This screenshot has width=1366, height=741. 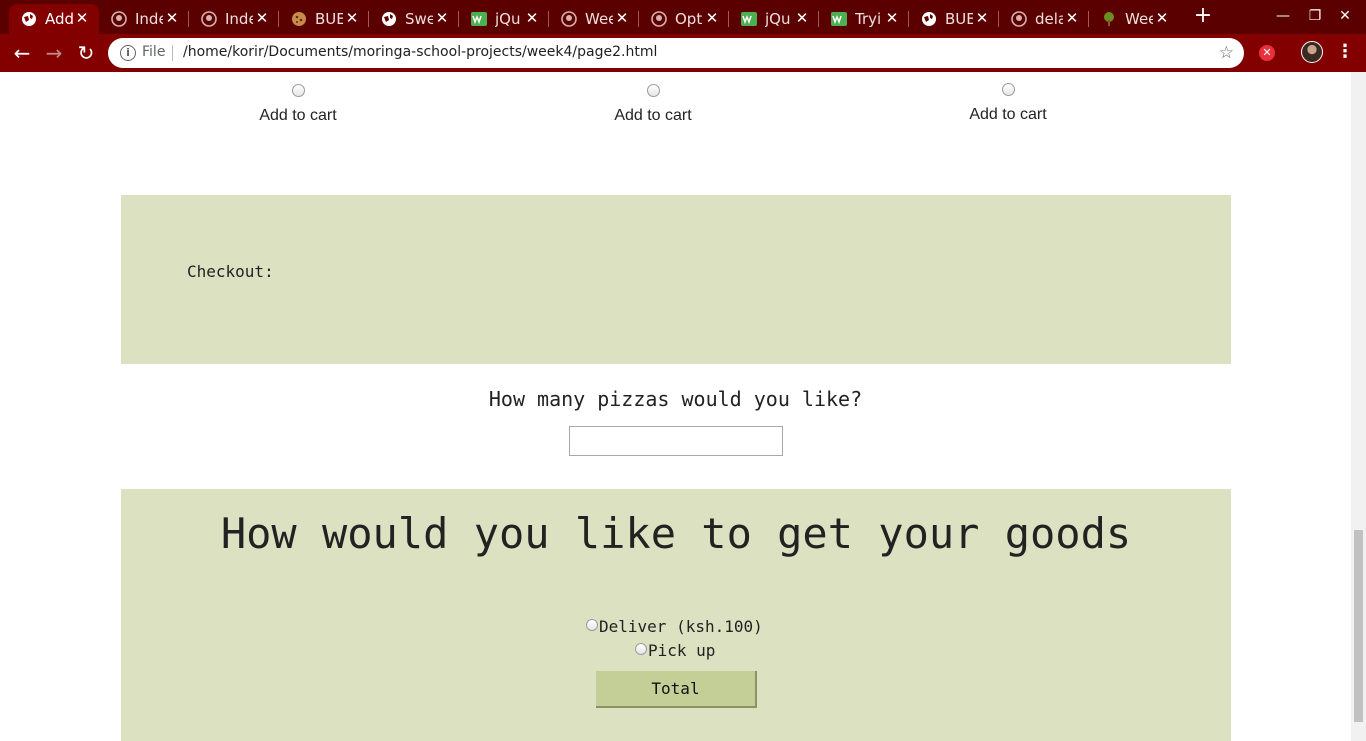 What do you see at coordinates (676, 533) in the screenshot?
I see `delivery-title: How would you like to get your goods` at bounding box center [676, 533].